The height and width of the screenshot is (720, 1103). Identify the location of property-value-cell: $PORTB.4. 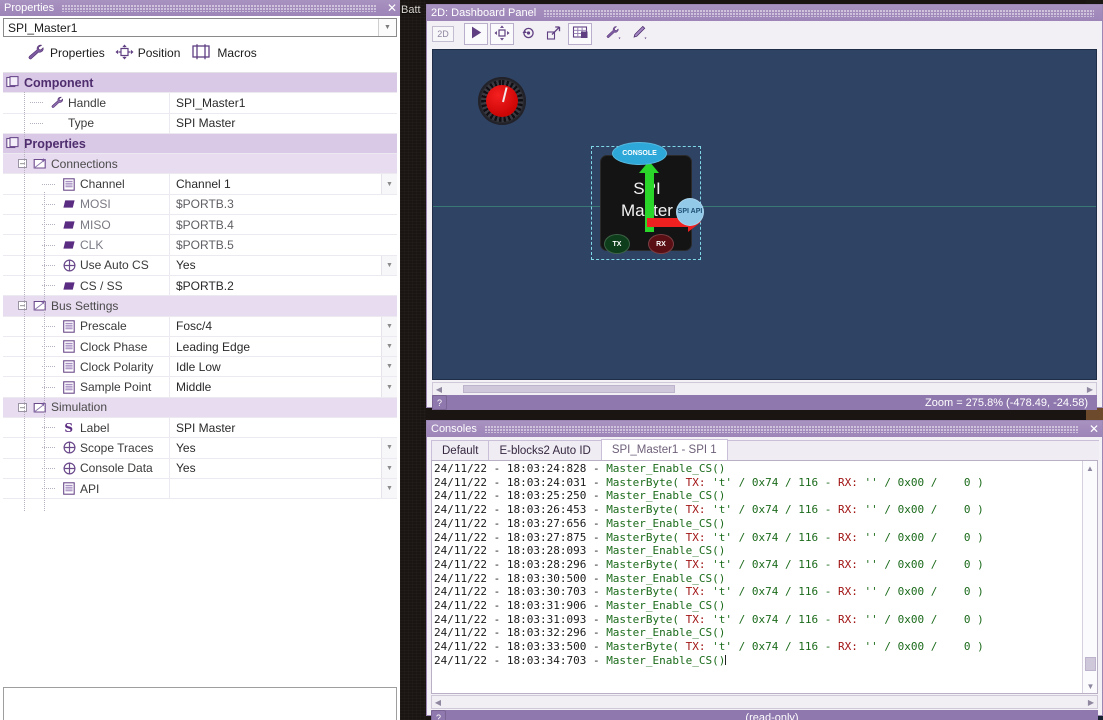
(283, 225).